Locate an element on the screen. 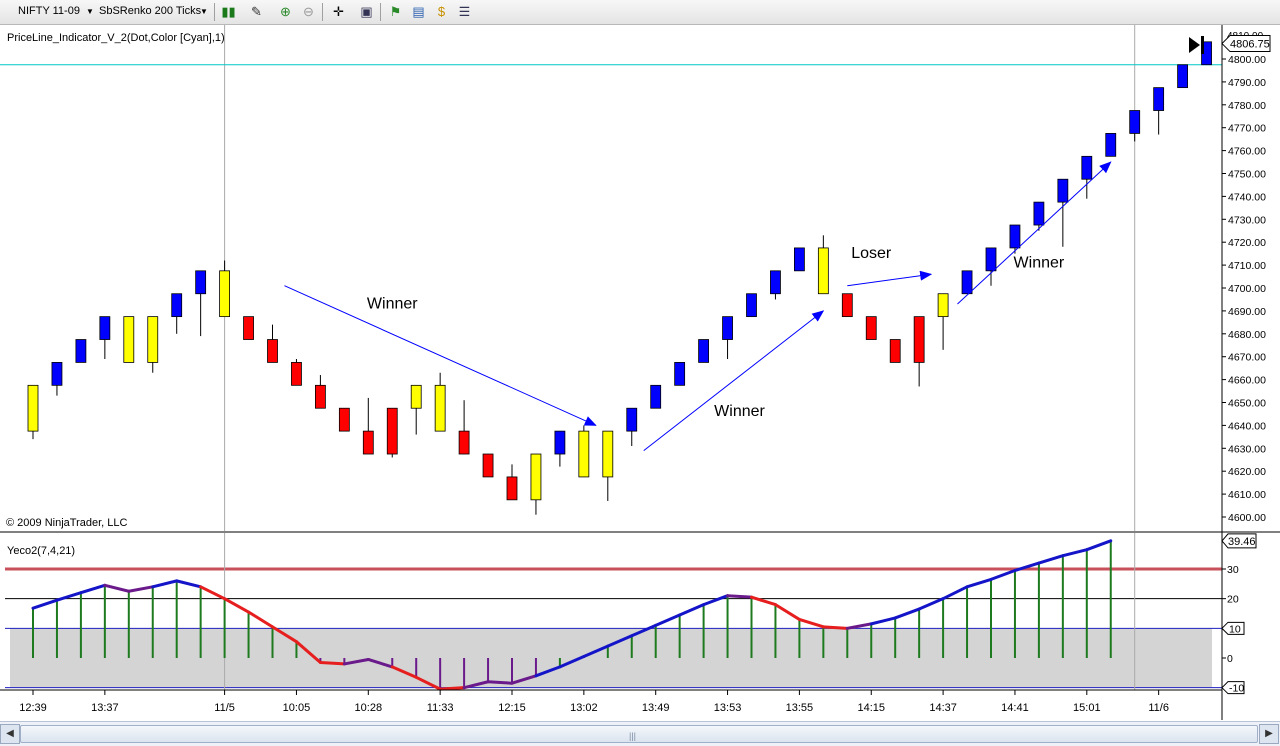 Image resolution: width=1280 pixels, height=746 pixels. time-axis-tick-label: 12:15 is located at coordinates (512, 708).